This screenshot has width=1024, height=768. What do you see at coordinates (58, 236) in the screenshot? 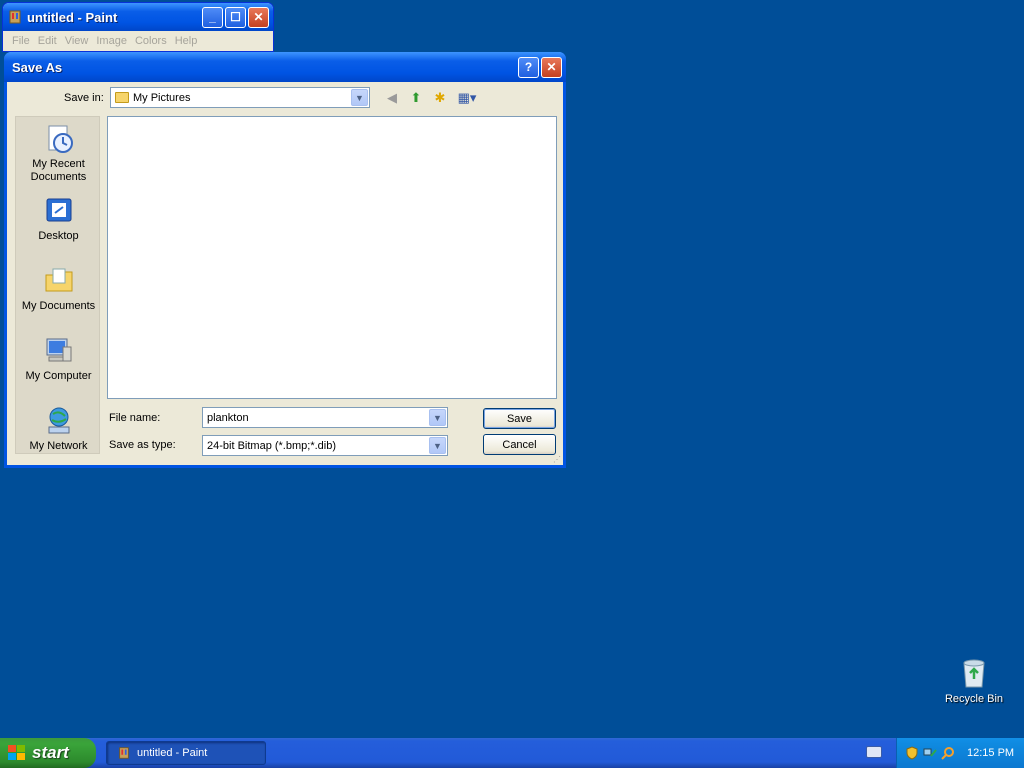
I see `place-label: Desktop` at bounding box center [58, 236].